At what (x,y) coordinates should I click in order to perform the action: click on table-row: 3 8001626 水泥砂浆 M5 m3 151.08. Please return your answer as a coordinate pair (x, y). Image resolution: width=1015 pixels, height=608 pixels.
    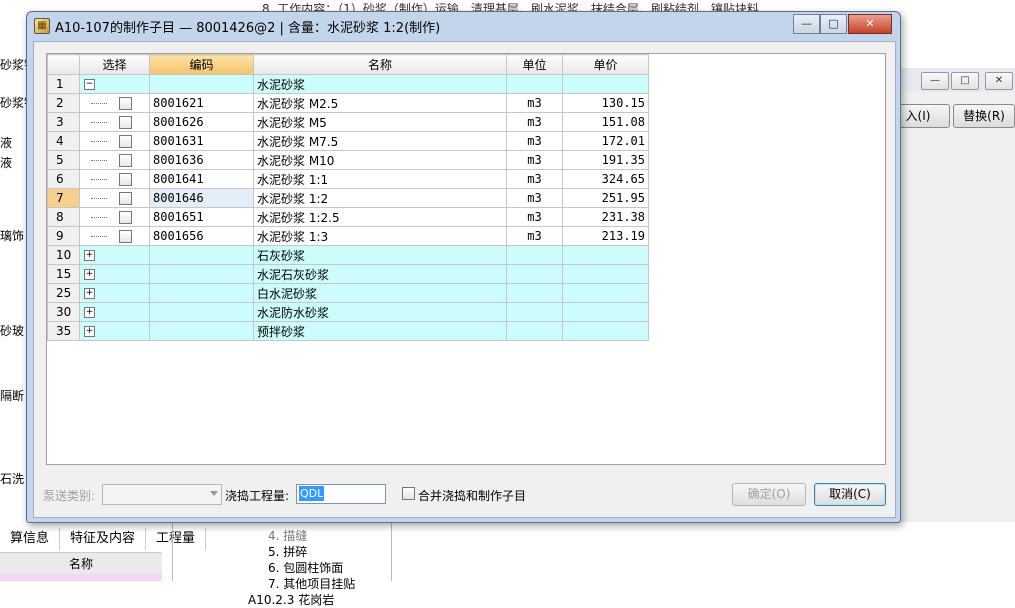
    Looking at the image, I should click on (348, 122).